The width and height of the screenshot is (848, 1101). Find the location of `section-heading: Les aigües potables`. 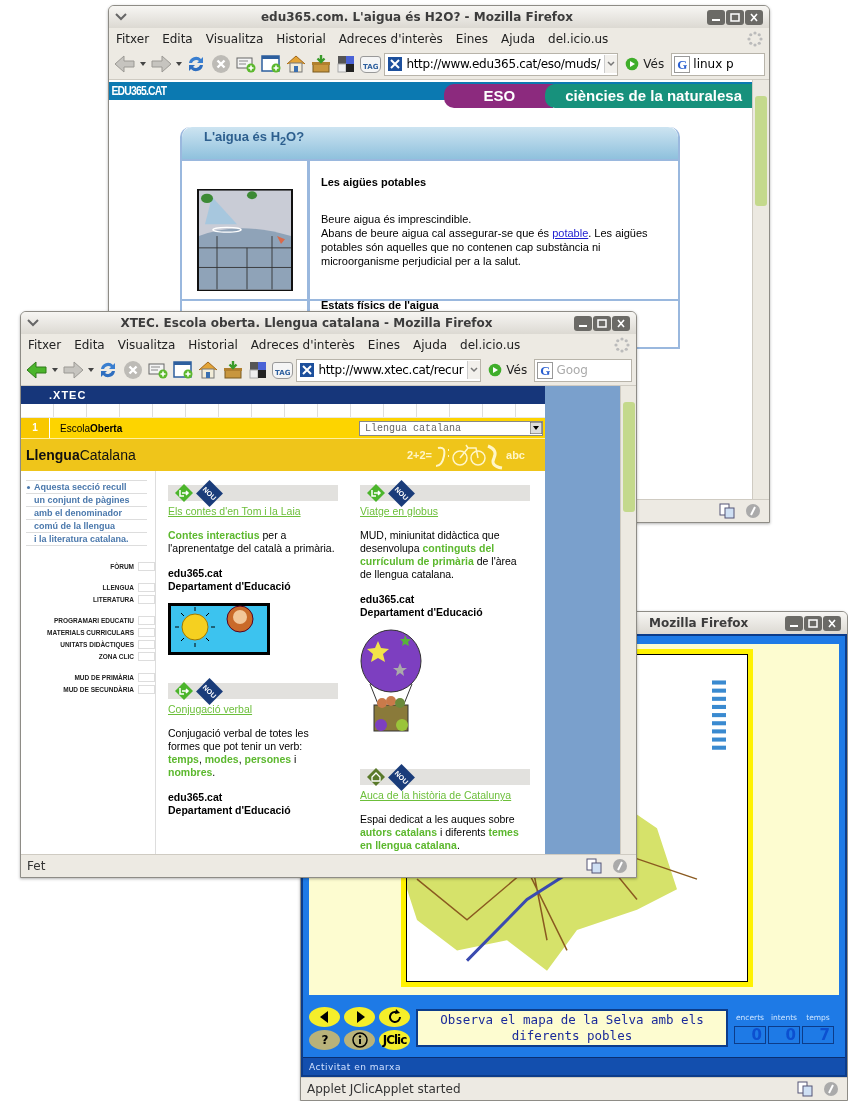

section-heading: Les aigües potables is located at coordinates (374, 182).